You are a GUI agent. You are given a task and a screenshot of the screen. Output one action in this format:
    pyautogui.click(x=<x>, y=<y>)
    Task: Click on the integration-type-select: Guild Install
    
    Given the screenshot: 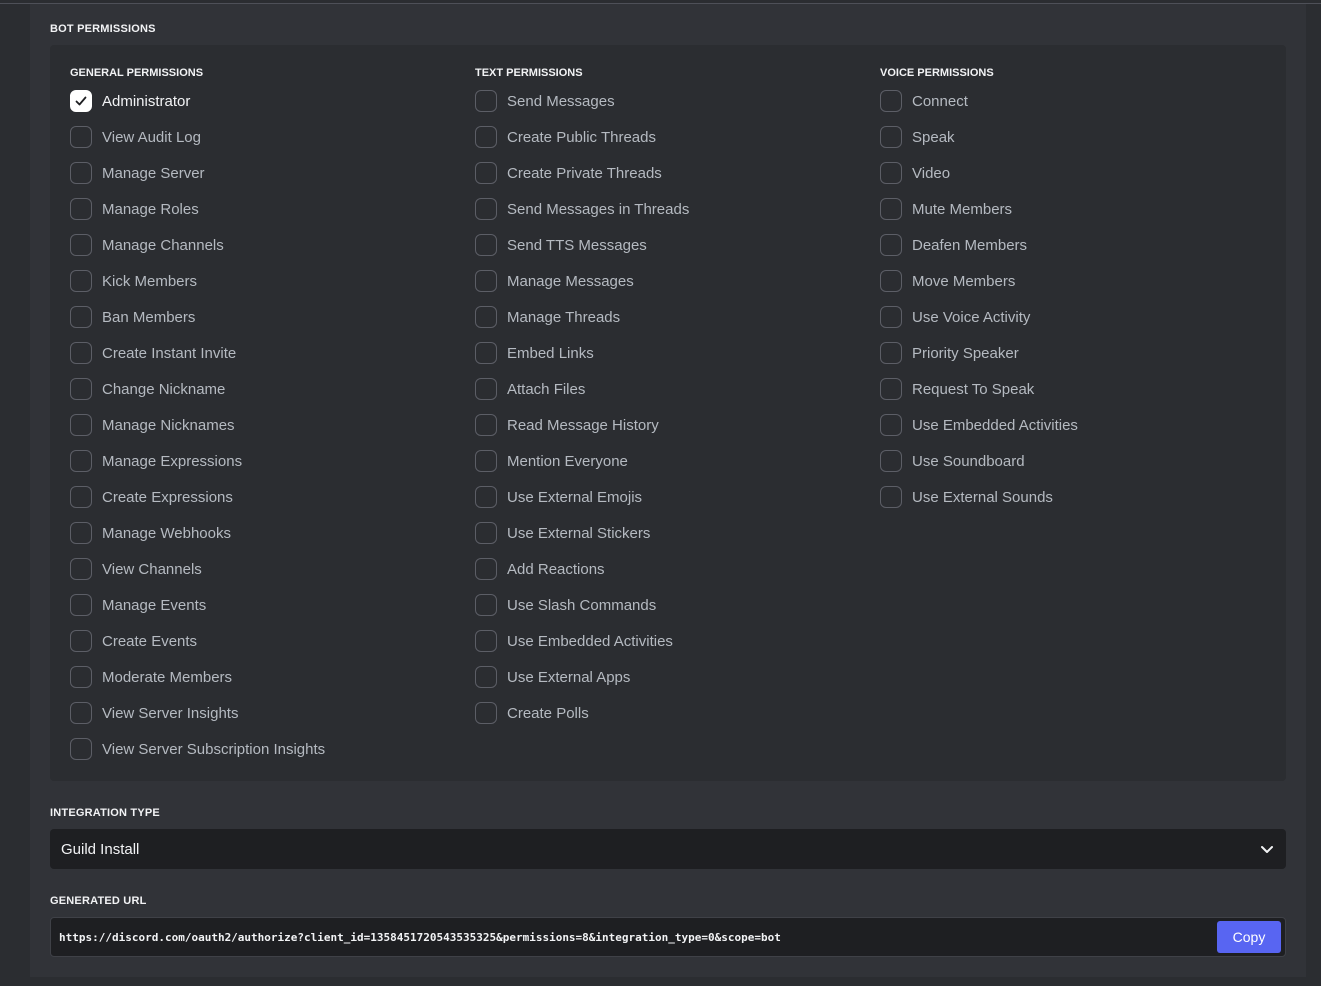 What is the action you would take?
    pyautogui.click(x=668, y=849)
    